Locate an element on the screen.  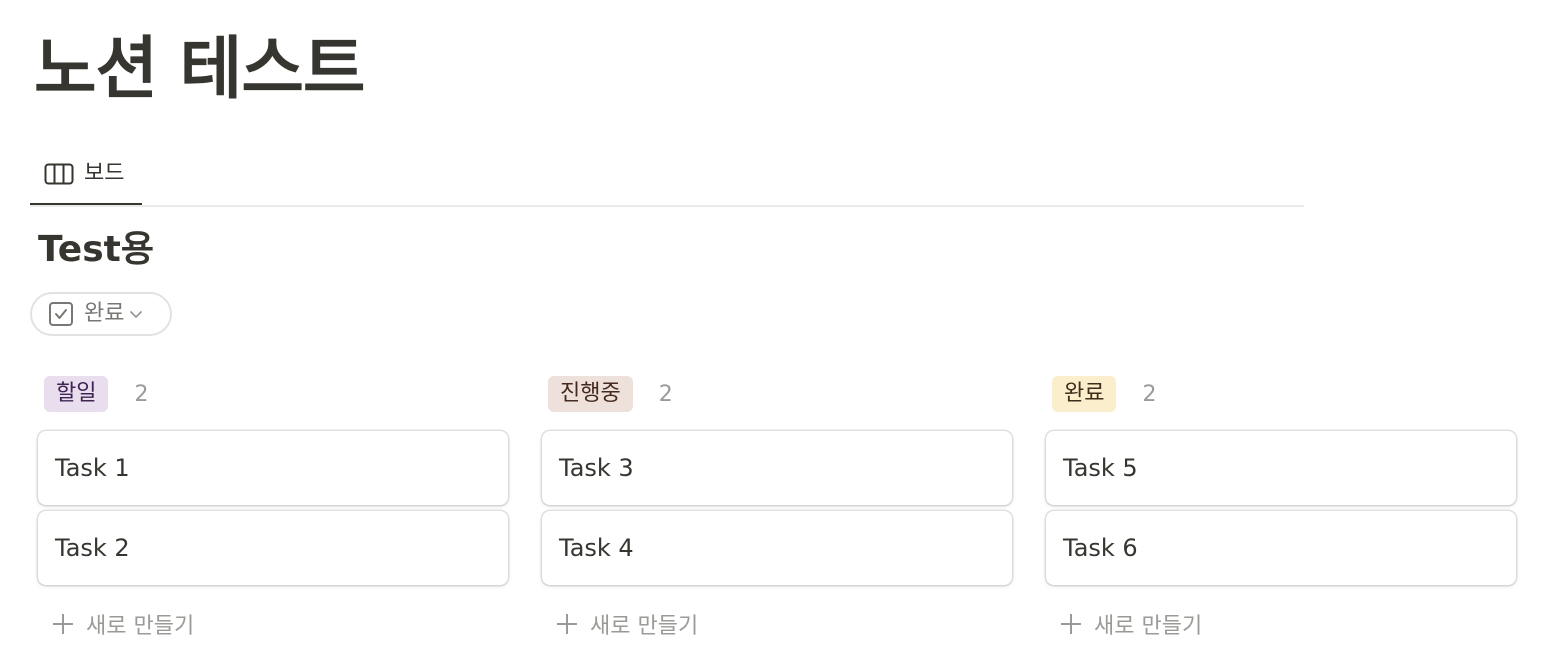
card-title: Task 2 is located at coordinates (92, 548).